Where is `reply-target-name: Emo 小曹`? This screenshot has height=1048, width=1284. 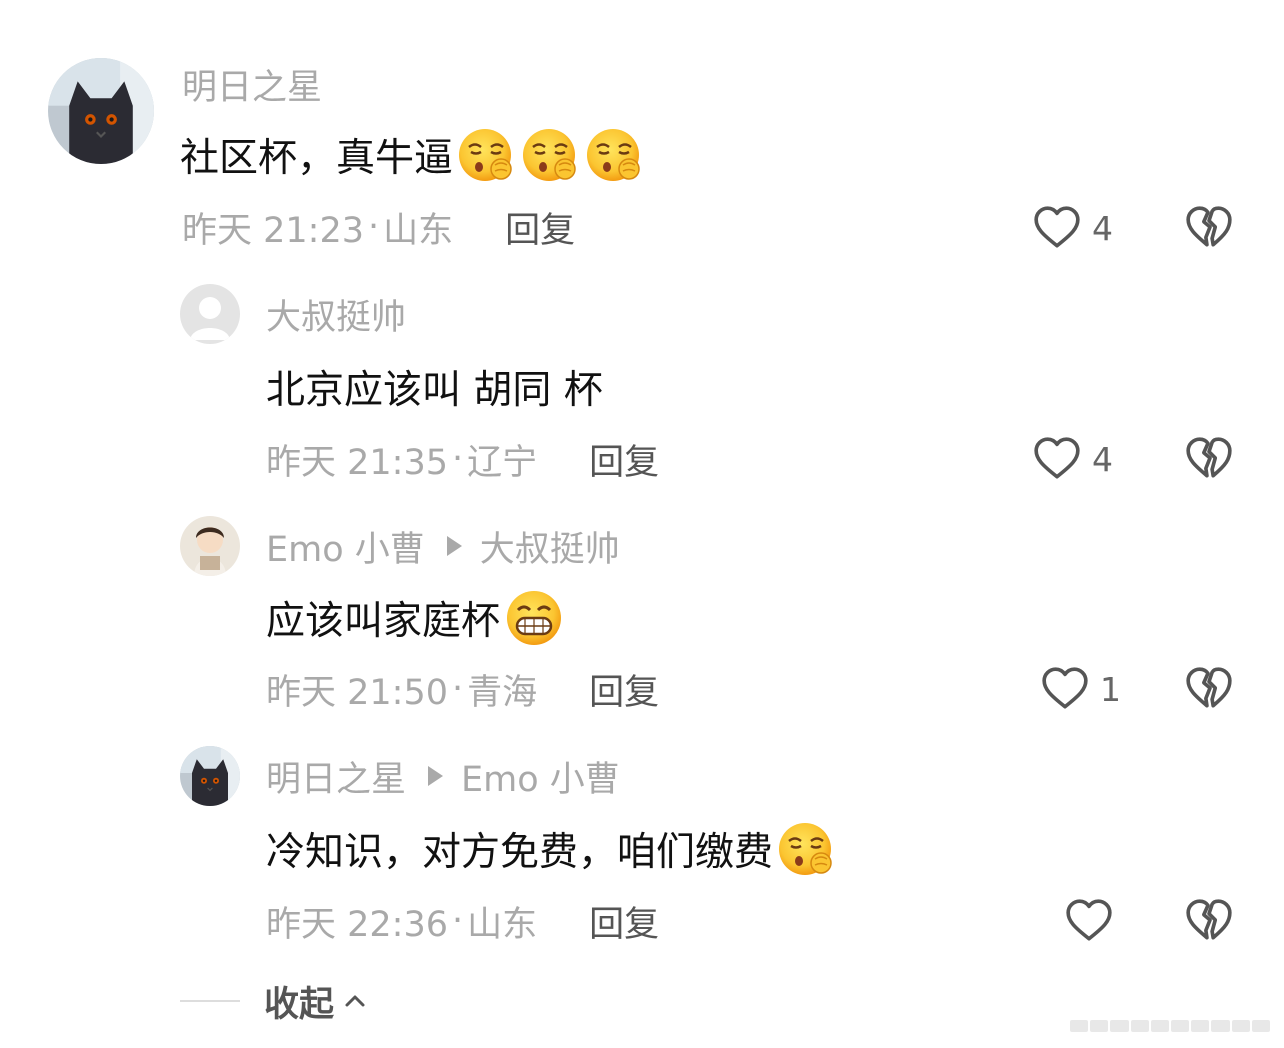 reply-target-name: Emo 小曹 is located at coordinates (540, 776).